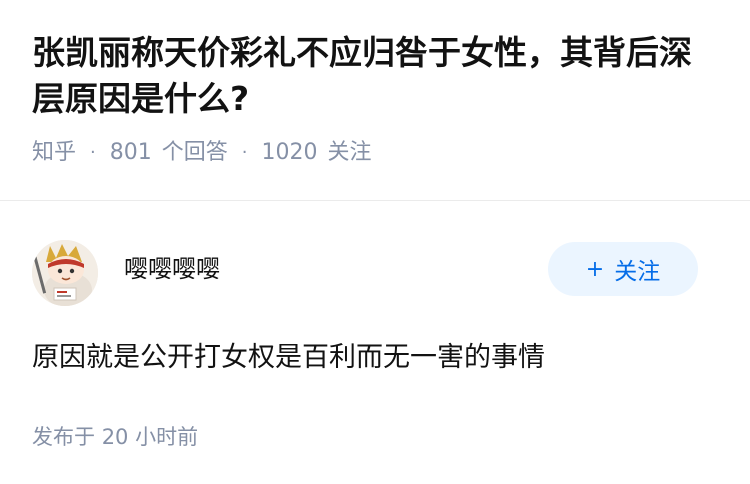 The image size is (750, 484). What do you see at coordinates (130, 152) in the screenshot?
I see `answers-count: 801` at bounding box center [130, 152].